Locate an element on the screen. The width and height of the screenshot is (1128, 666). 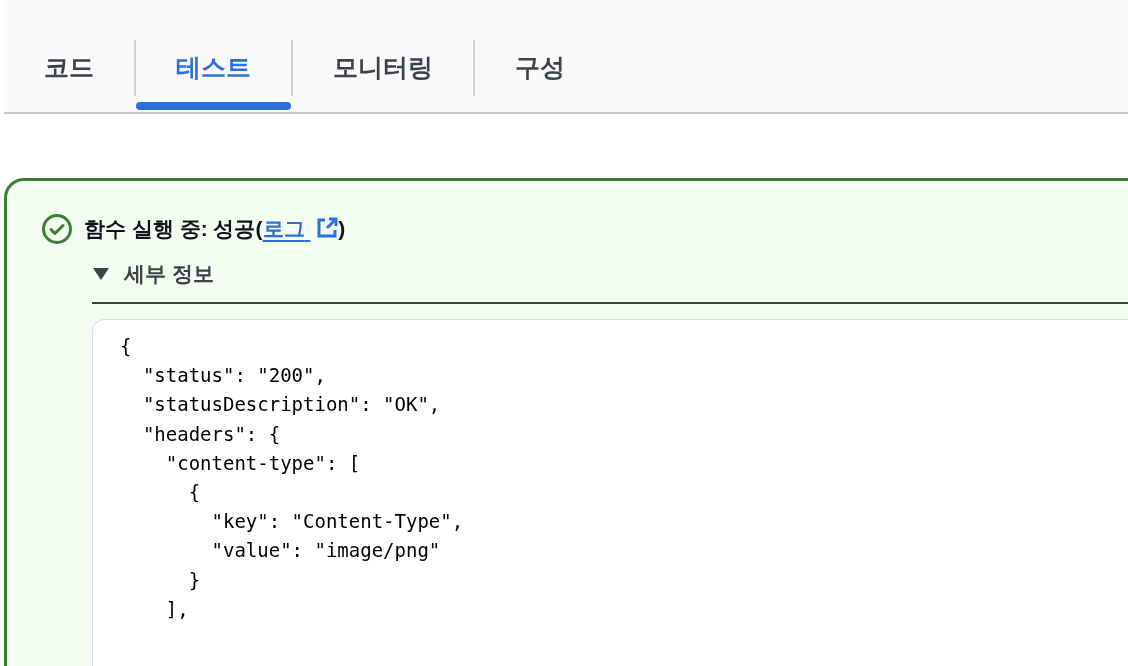
details-toggle: 세부 정보 is located at coordinates (153, 274).